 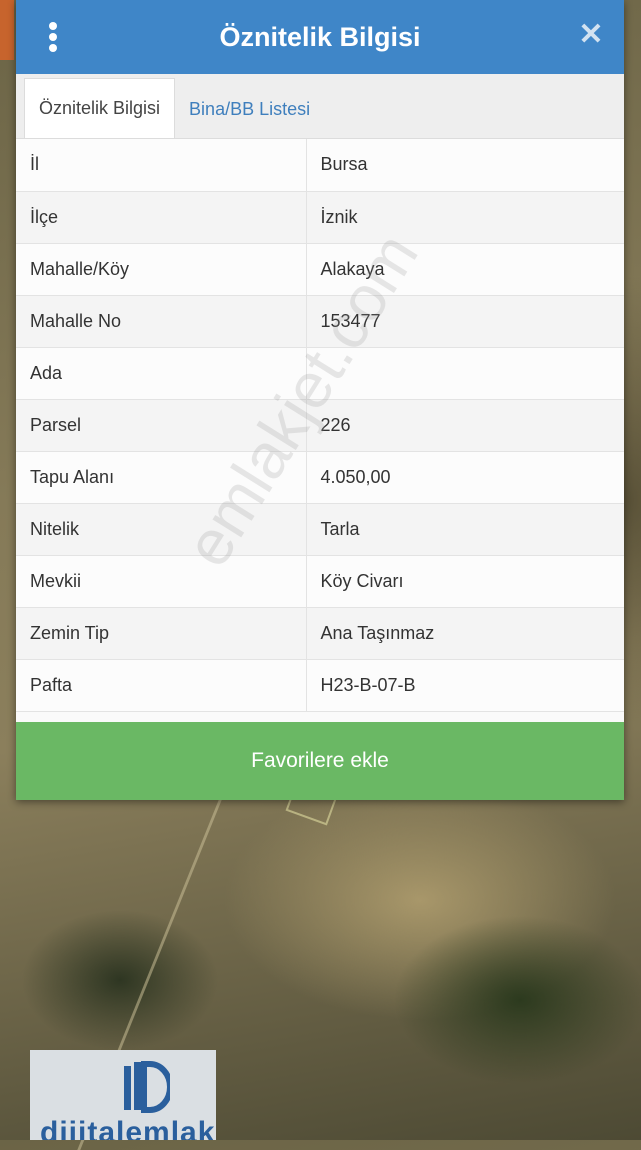 What do you see at coordinates (465, 165) in the screenshot?
I see `attribute-value: Bursa` at bounding box center [465, 165].